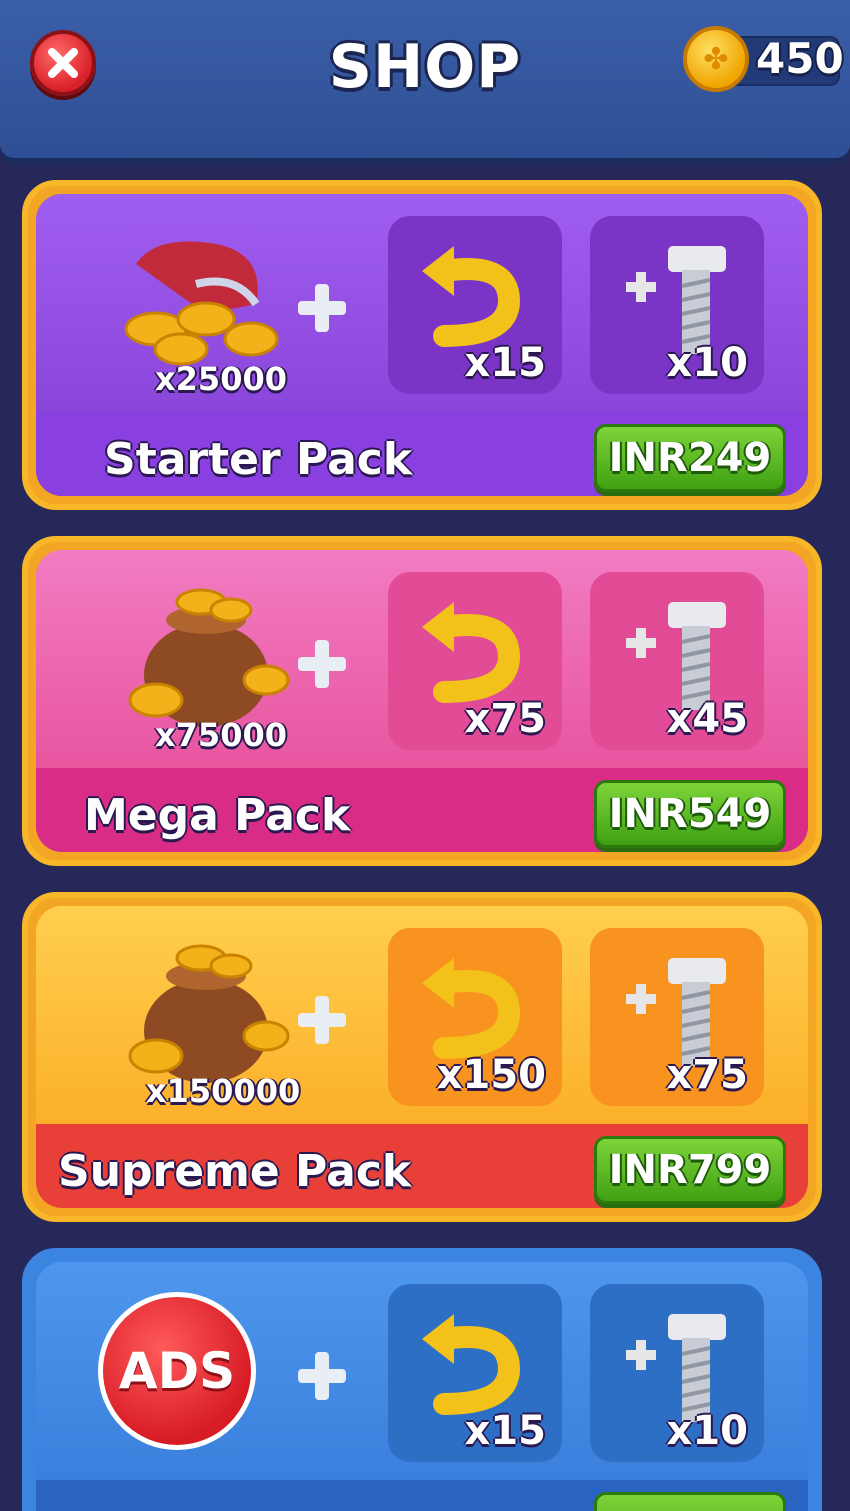 The width and height of the screenshot is (850, 1511). I want to click on pack-coin-amount: x150000, so click(223, 1091).